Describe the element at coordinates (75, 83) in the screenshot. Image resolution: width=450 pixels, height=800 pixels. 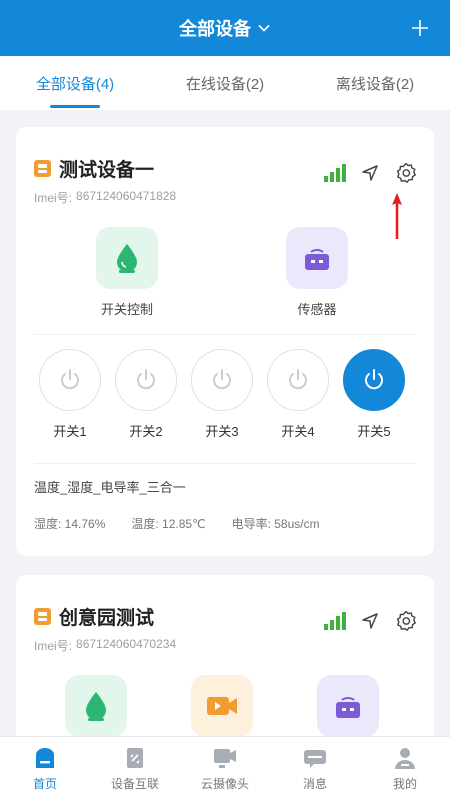
I see `tab-all-devices: 全部设备(4)` at that location.